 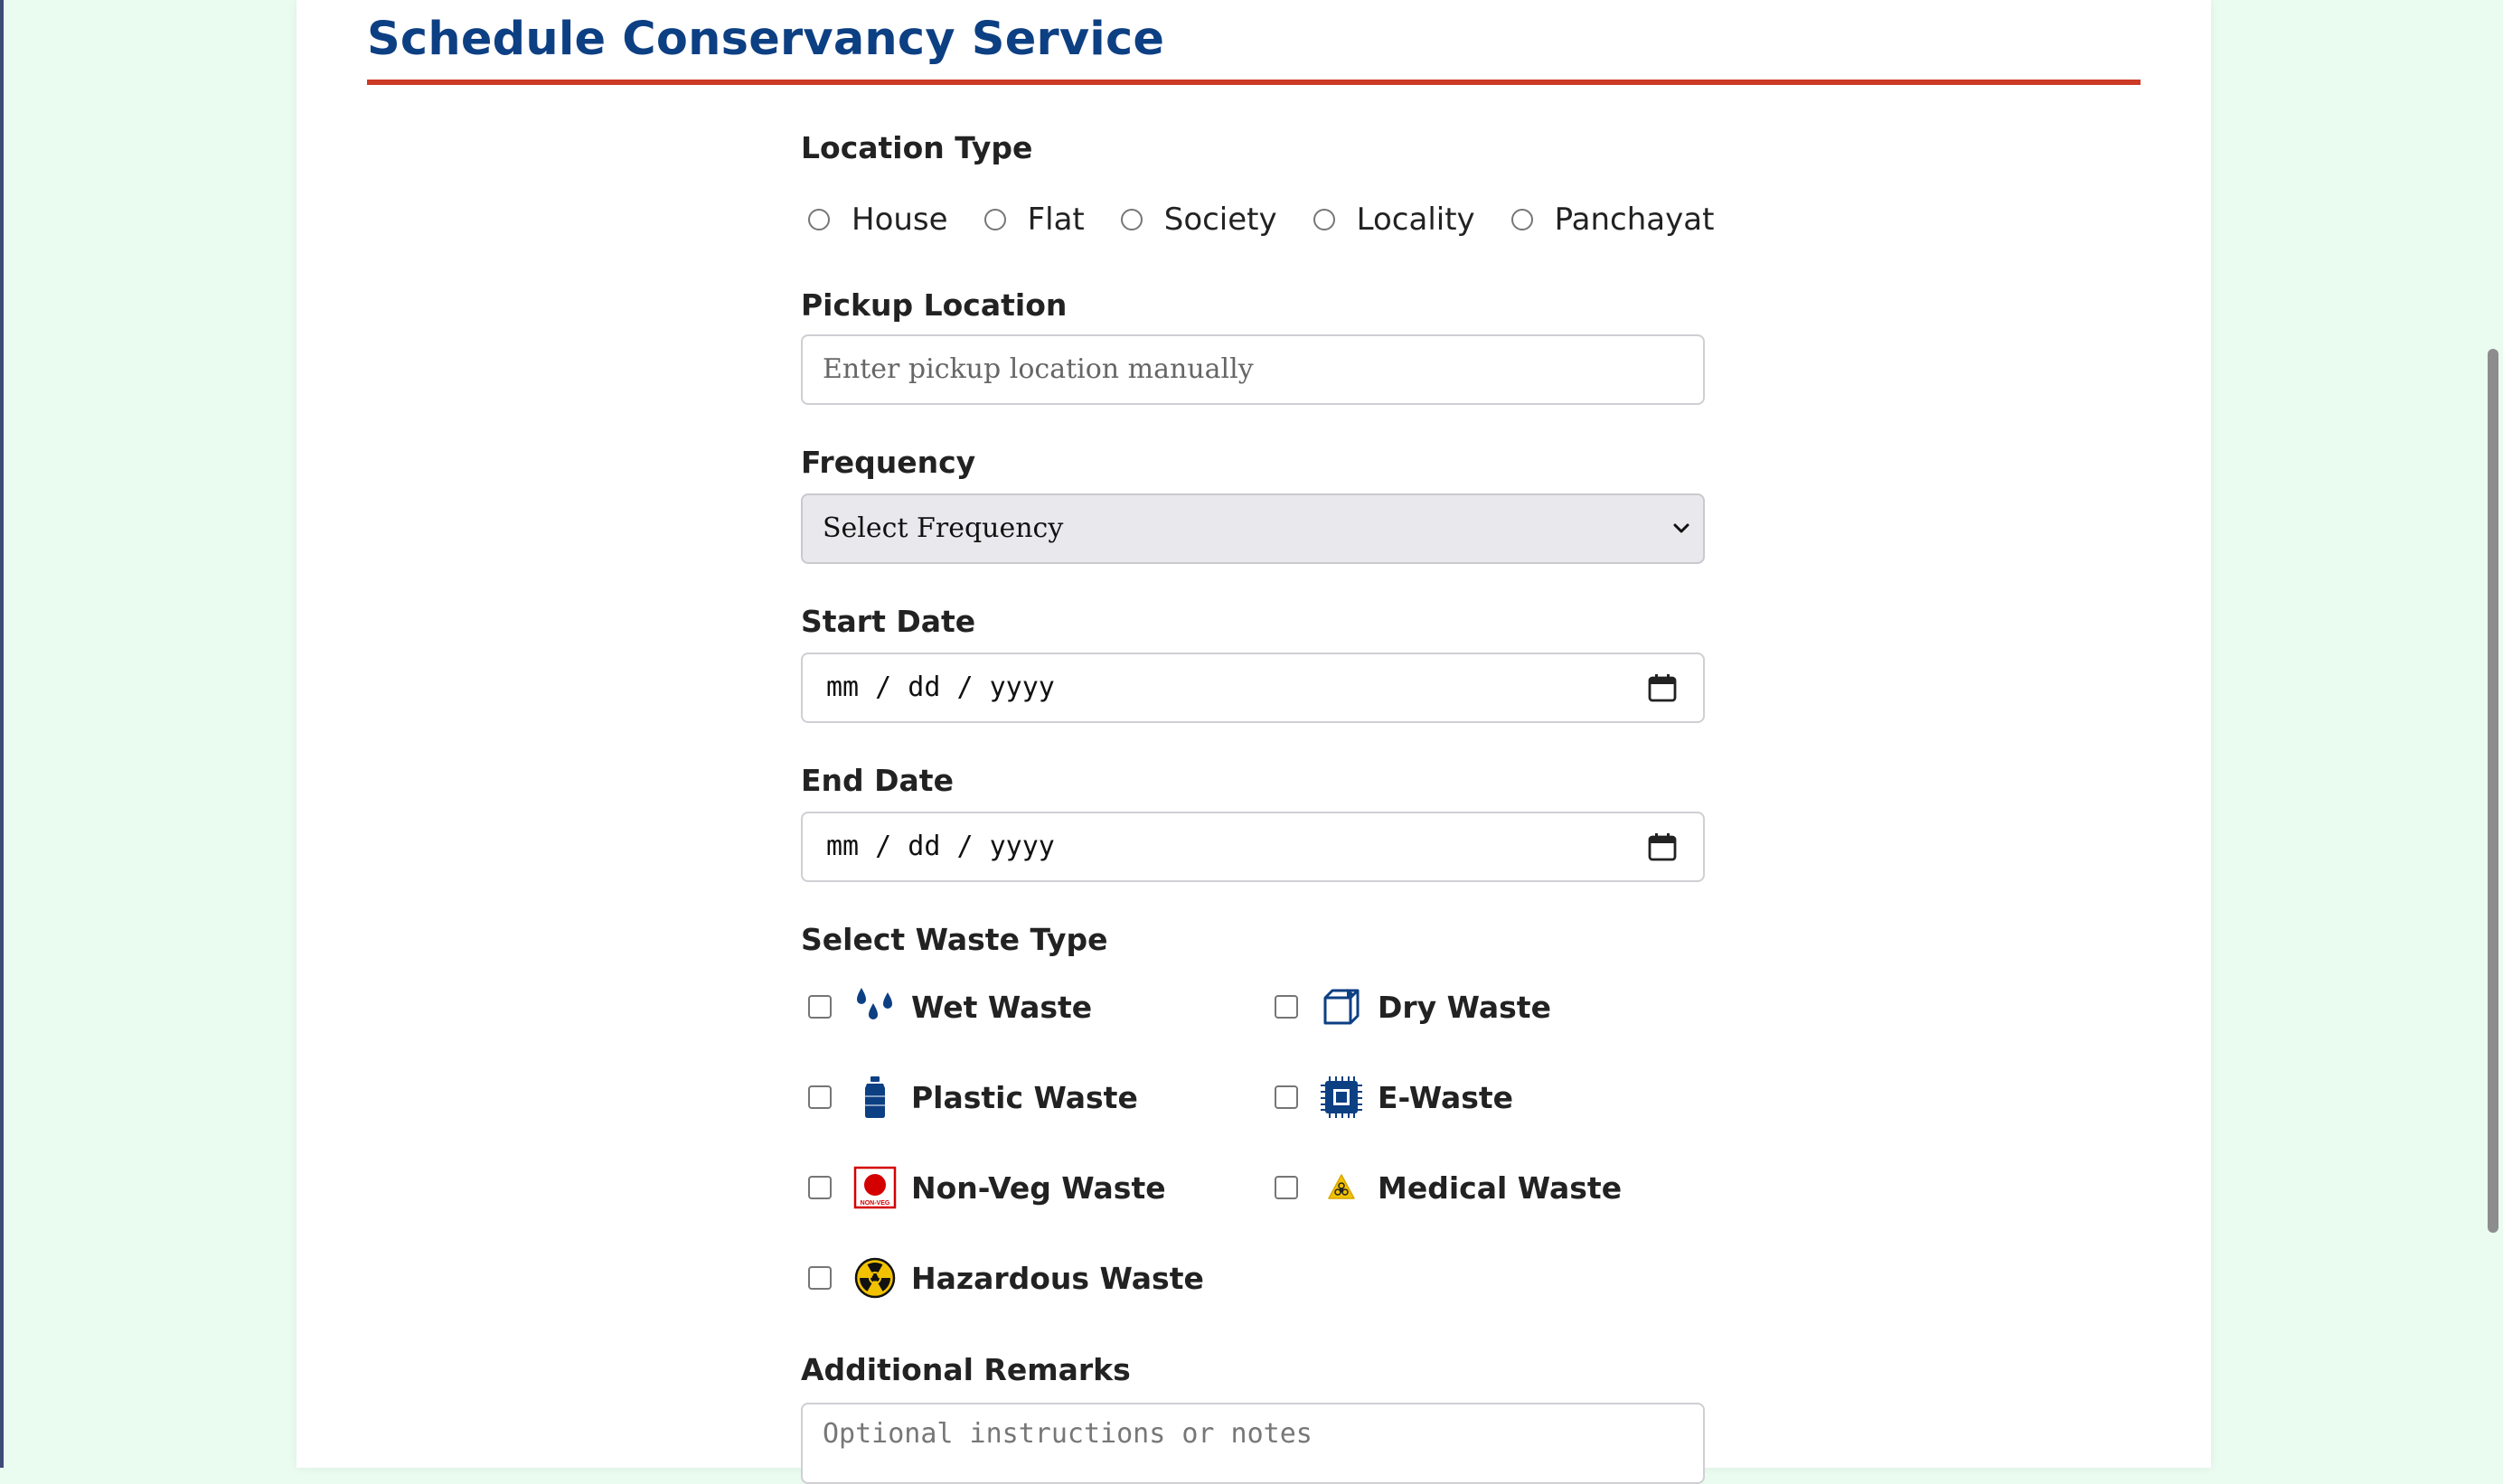 What do you see at coordinates (888, 622) in the screenshot?
I see `start-date-label: Start Date` at bounding box center [888, 622].